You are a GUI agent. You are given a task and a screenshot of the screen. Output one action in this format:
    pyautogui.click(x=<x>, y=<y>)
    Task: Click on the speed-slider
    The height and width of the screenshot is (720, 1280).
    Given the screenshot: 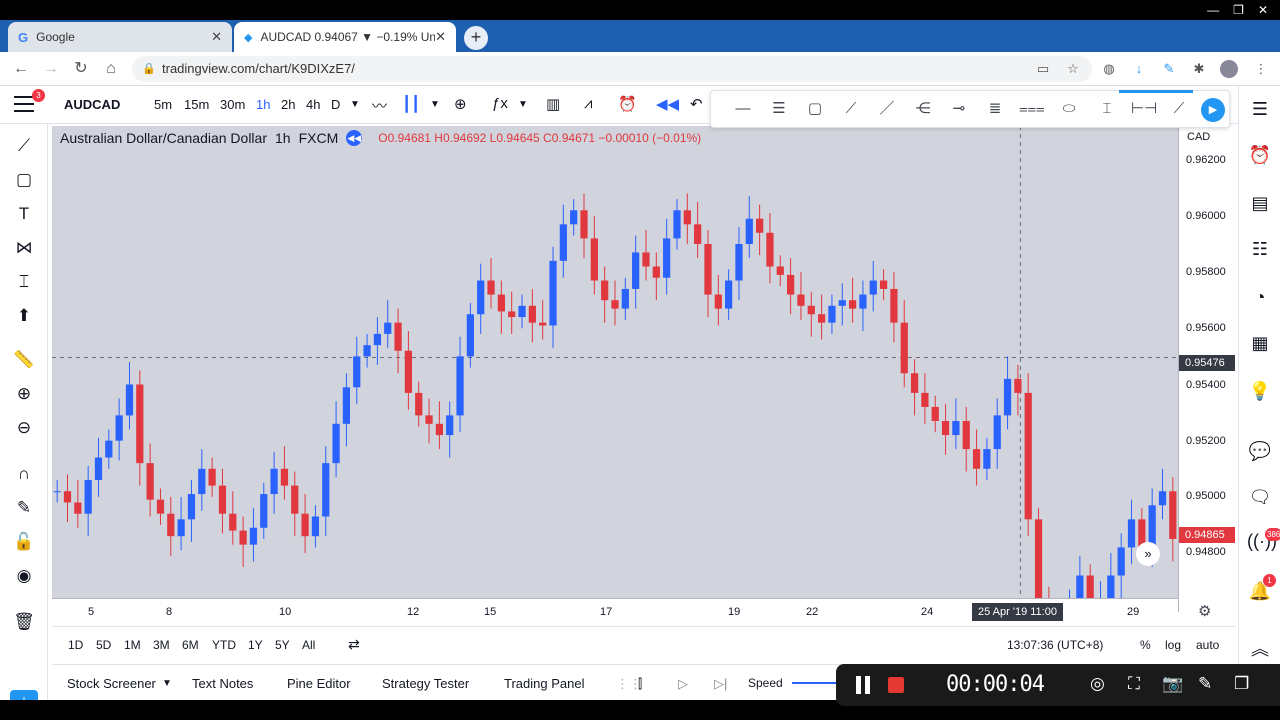 What is the action you would take?
    pyautogui.click(x=816, y=683)
    